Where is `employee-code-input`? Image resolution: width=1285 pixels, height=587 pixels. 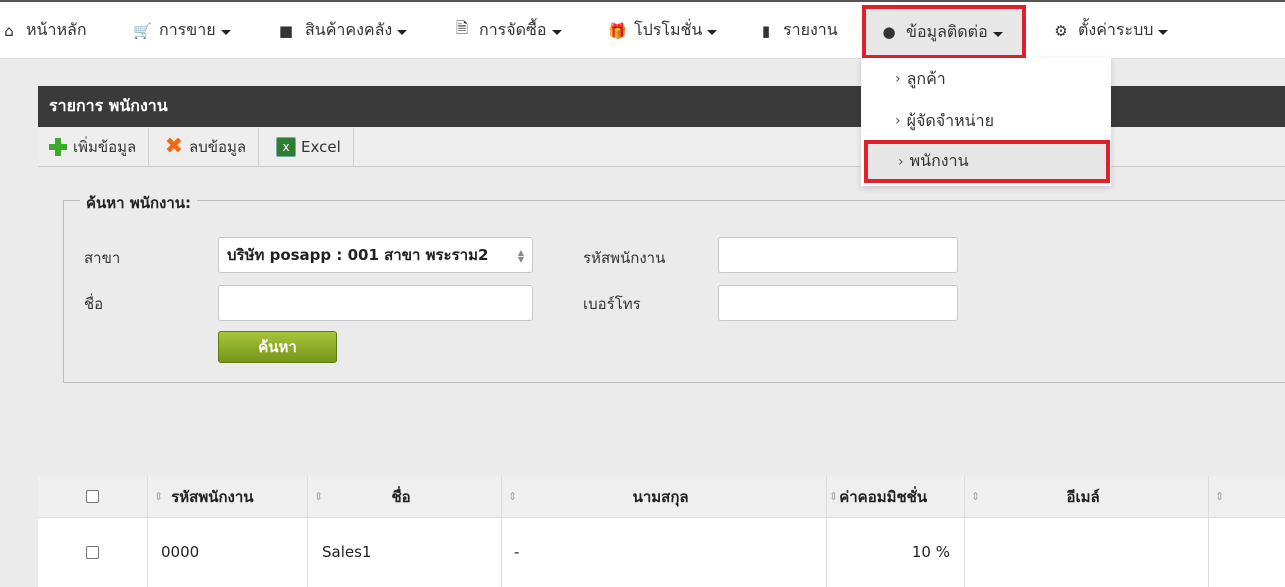
employee-code-input is located at coordinates (838, 255).